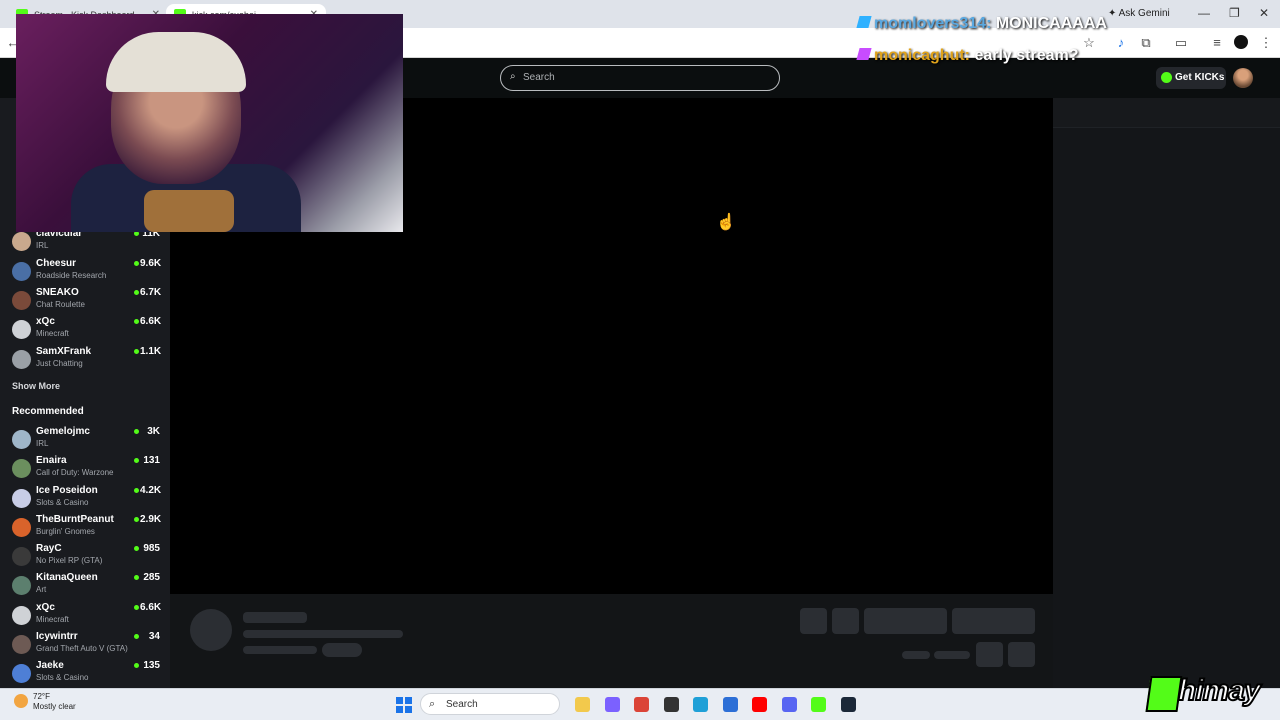 The image size is (1280, 720). What do you see at coordinates (54, 702) in the screenshot?
I see `weather-widget: 72°F Mostly clear` at bounding box center [54, 702].